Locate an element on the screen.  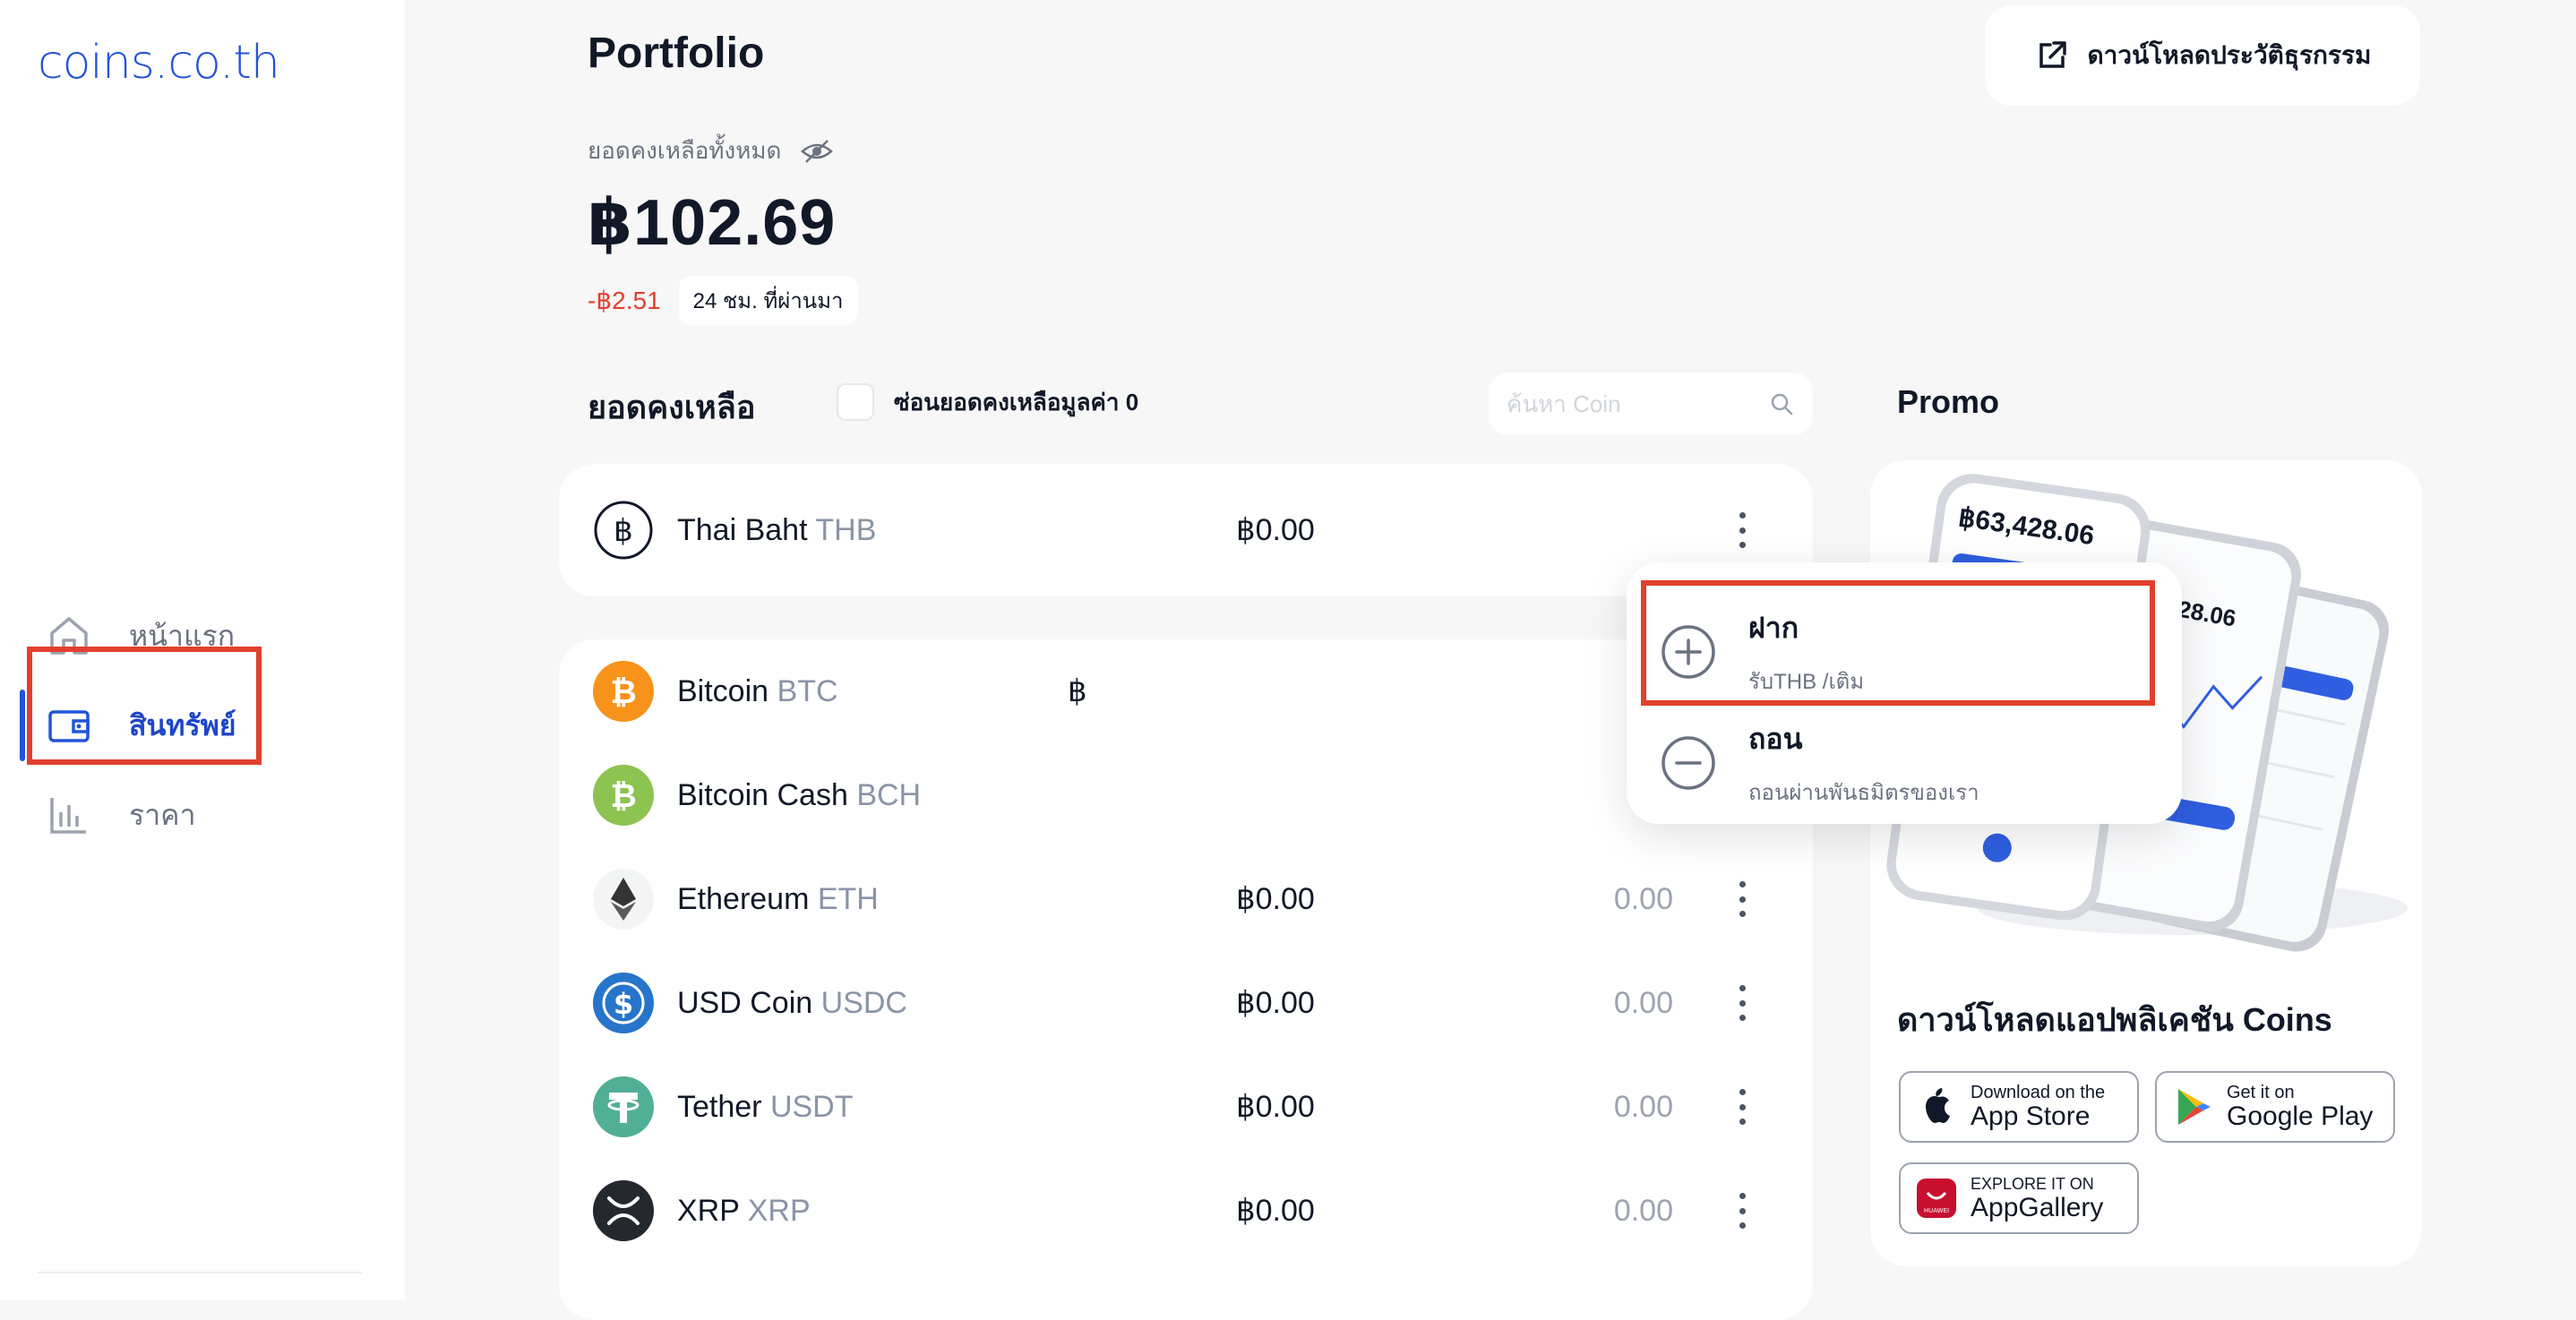
page-title: Portfolio is located at coordinates (676, 53).